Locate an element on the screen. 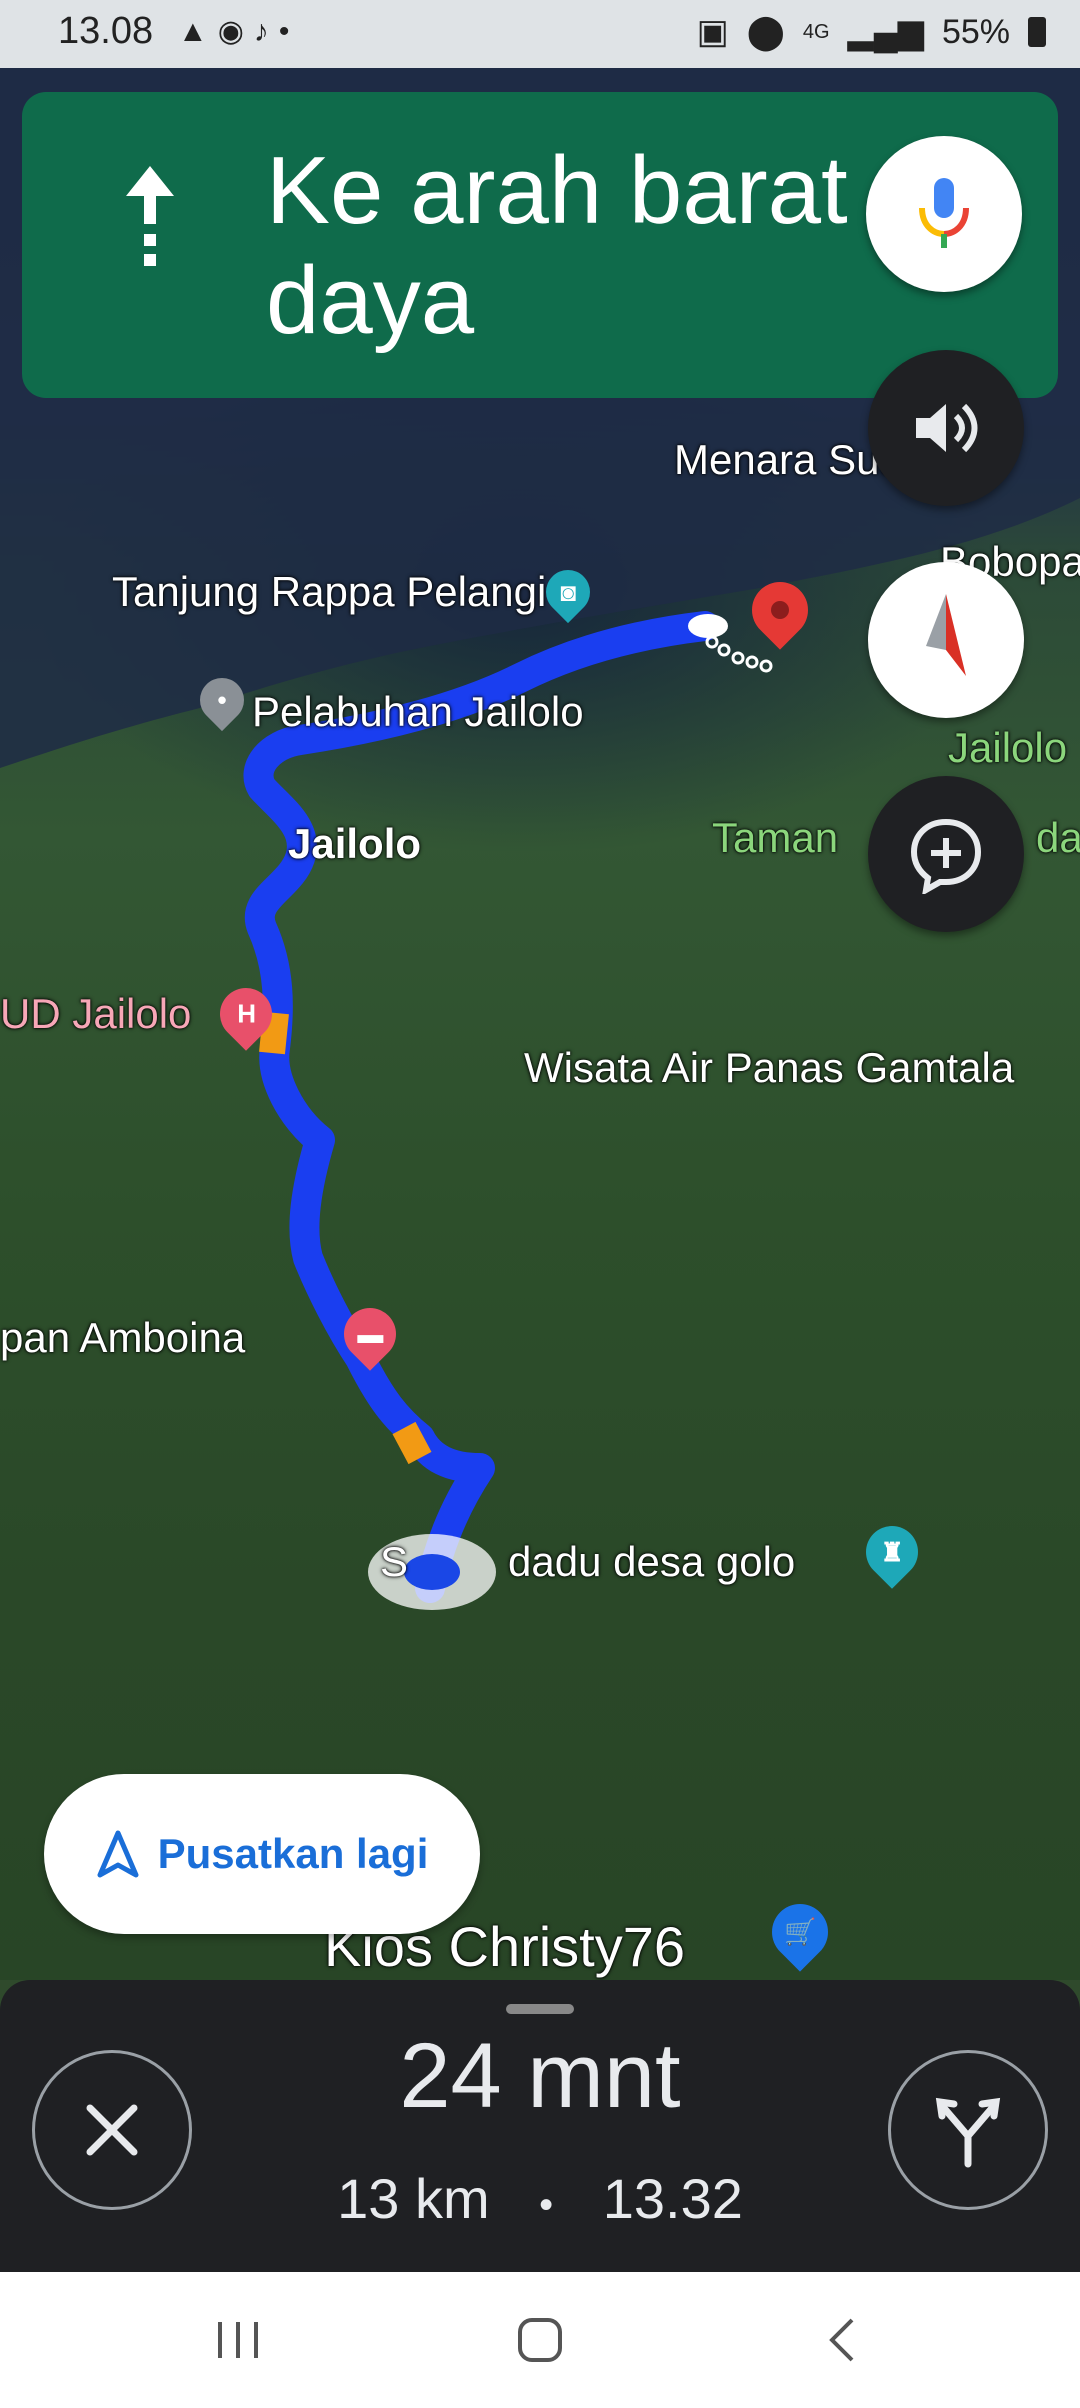 The image size is (1080, 2408). place-tanjung: Tanjung Rappa Pelangi is located at coordinates (329, 592).